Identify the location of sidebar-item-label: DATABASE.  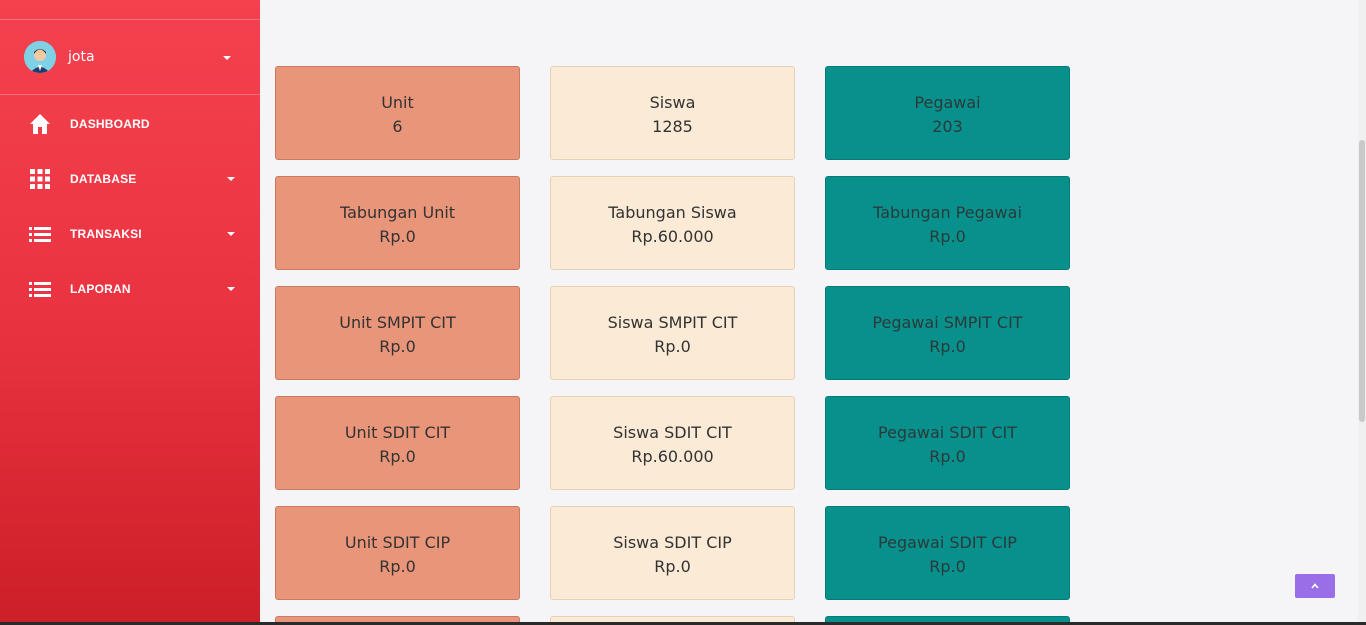
(103, 179).